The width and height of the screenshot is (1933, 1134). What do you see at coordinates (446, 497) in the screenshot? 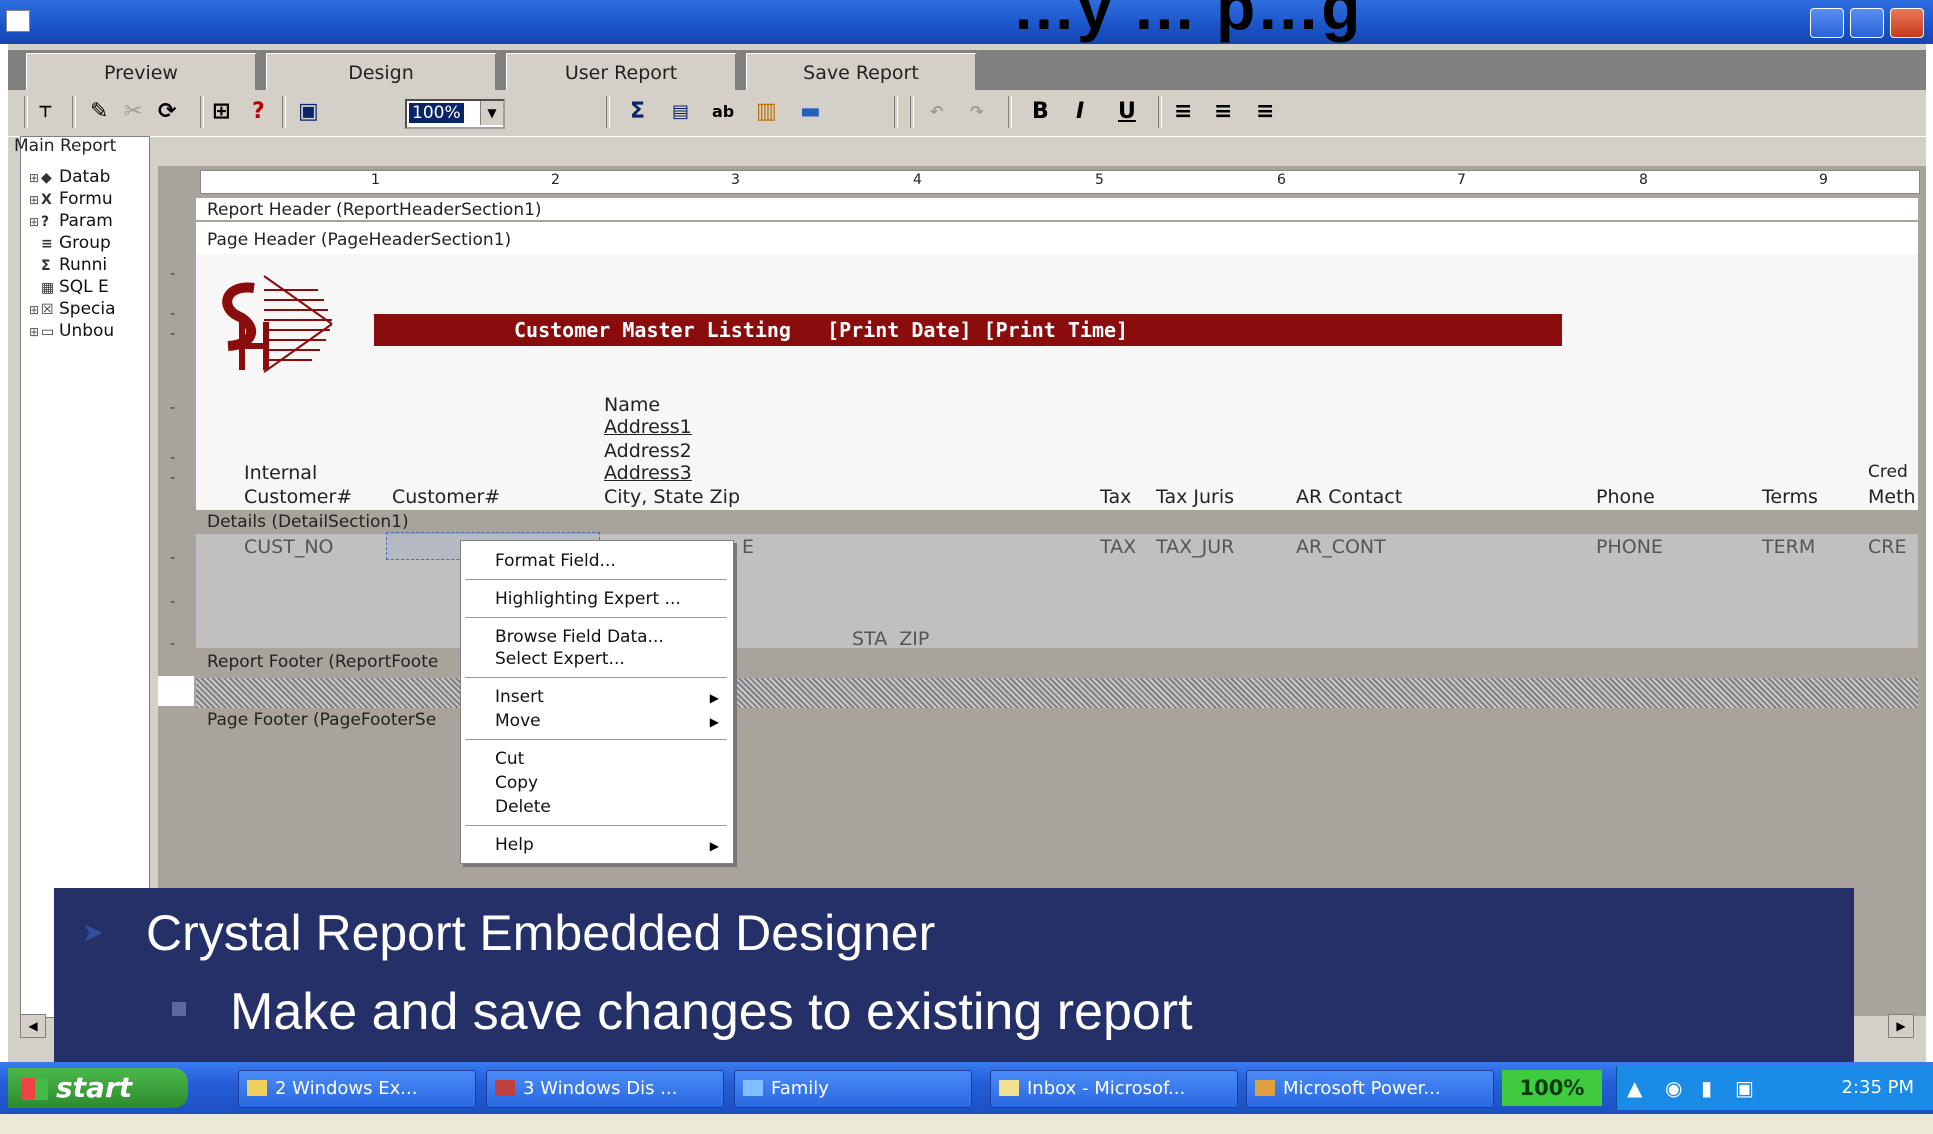
I see `column-head-customer-no: Customer#` at bounding box center [446, 497].